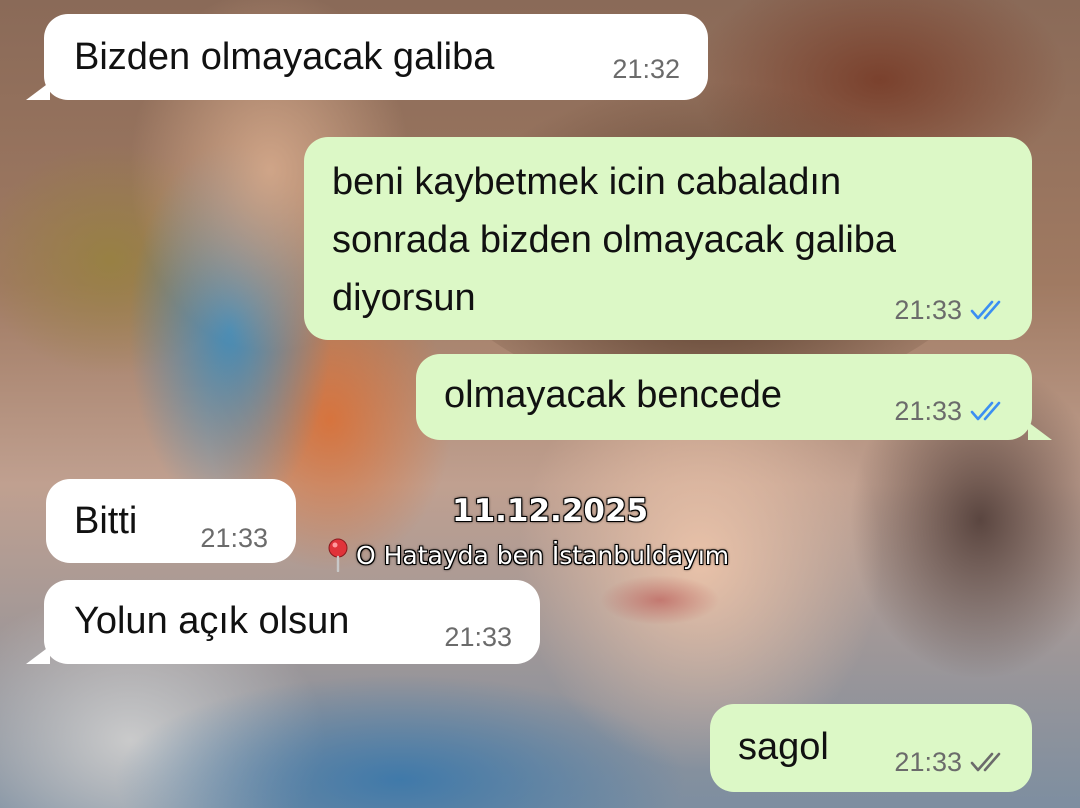  Describe the element at coordinates (404, 298) in the screenshot. I see `message-text-line: diyorsun` at that location.